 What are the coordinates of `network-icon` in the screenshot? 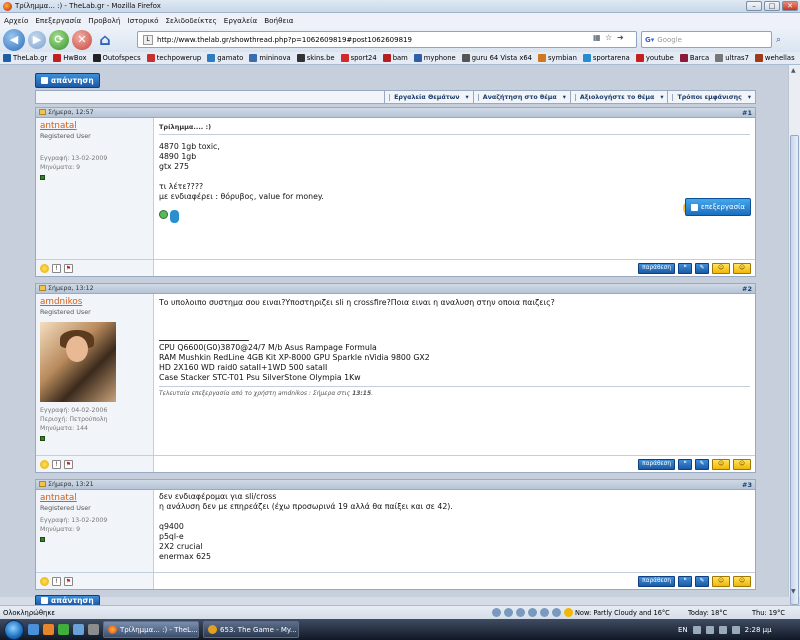 It's located at (735, 629).